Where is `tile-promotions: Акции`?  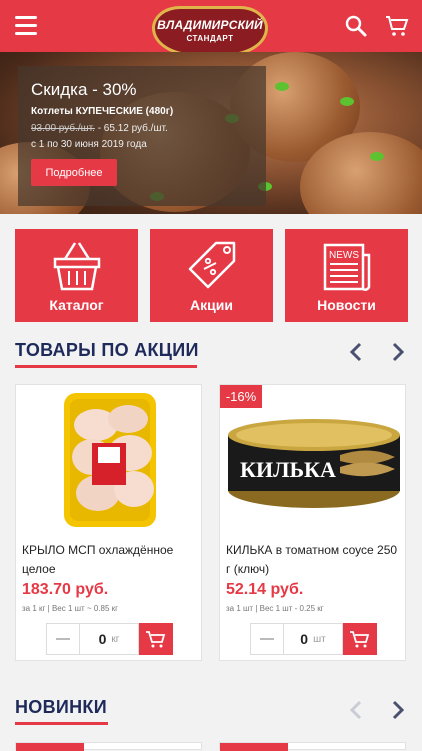 tile-promotions: Акции is located at coordinates (211, 275).